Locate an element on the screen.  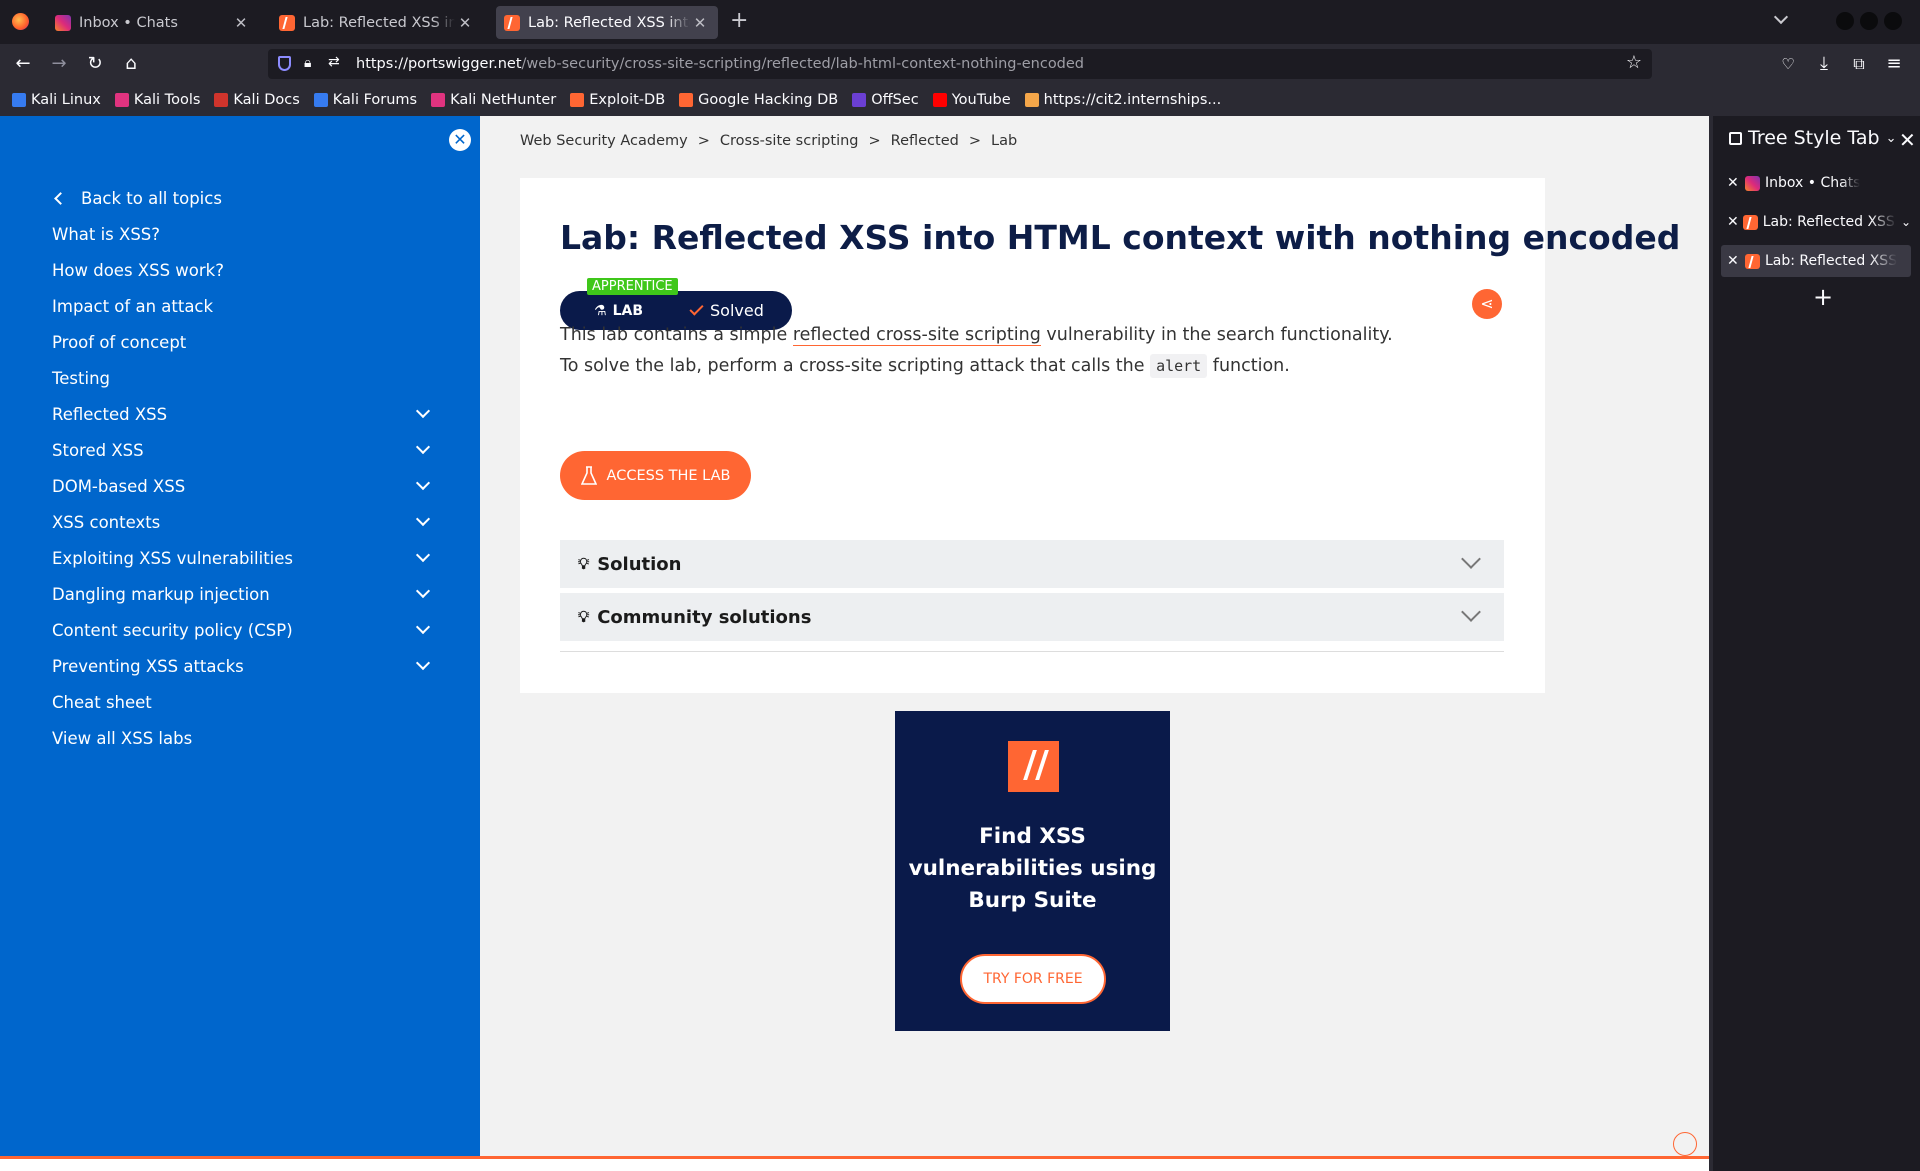
sidebar-item: Impact of an attack is located at coordinates (242, 306).